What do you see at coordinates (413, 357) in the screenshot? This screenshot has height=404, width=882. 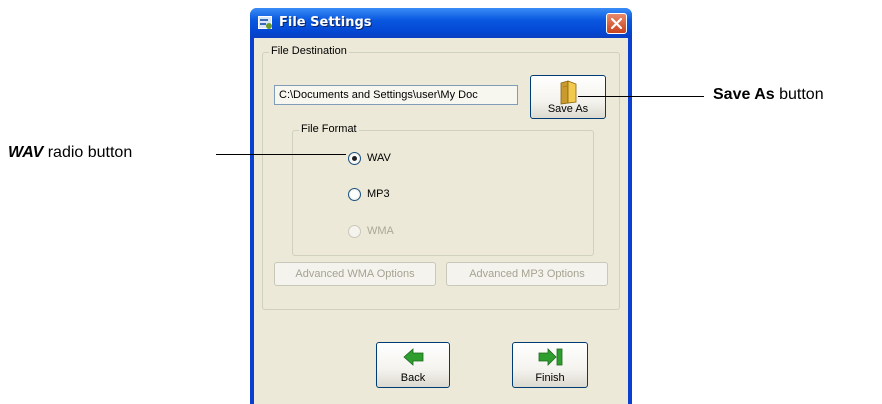 I see `arrow-left-icon` at bounding box center [413, 357].